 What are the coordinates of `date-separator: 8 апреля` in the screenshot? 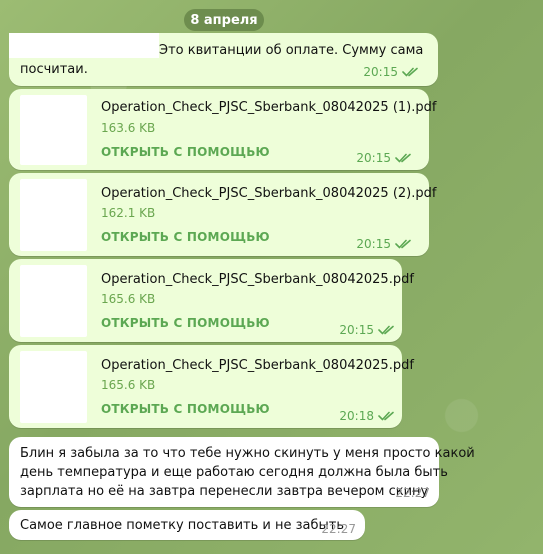 It's located at (224, 20).